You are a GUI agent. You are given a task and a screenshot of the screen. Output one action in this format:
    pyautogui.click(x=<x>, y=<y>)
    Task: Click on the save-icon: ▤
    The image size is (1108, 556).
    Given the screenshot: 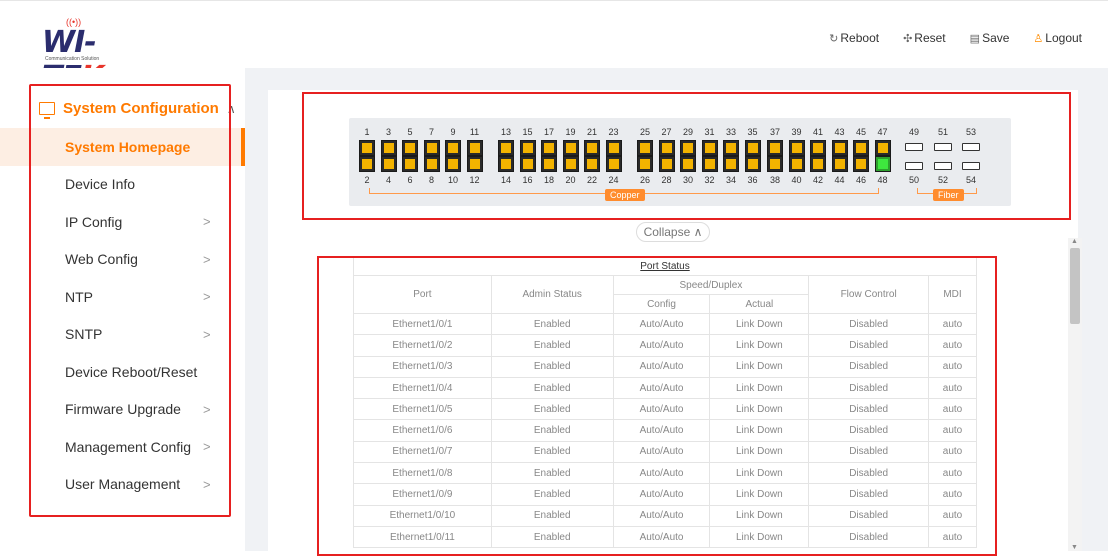 What is the action you would take?
    pyautogui.click(x=975, y=38)
    